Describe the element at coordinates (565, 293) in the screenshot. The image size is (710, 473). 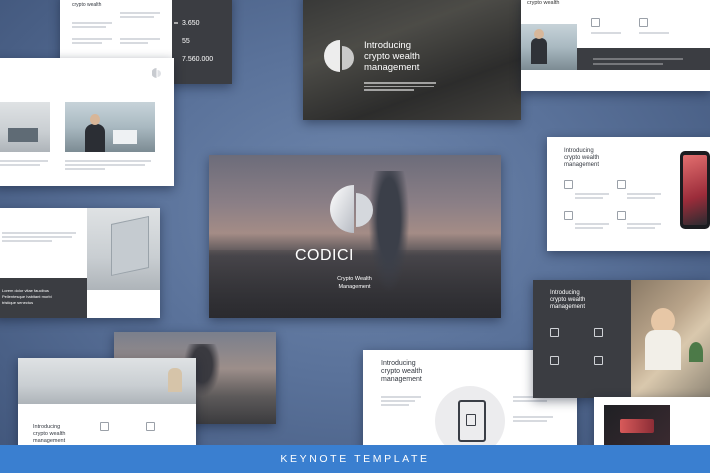
I see `right-lower-title-1: Introducing` at that location.